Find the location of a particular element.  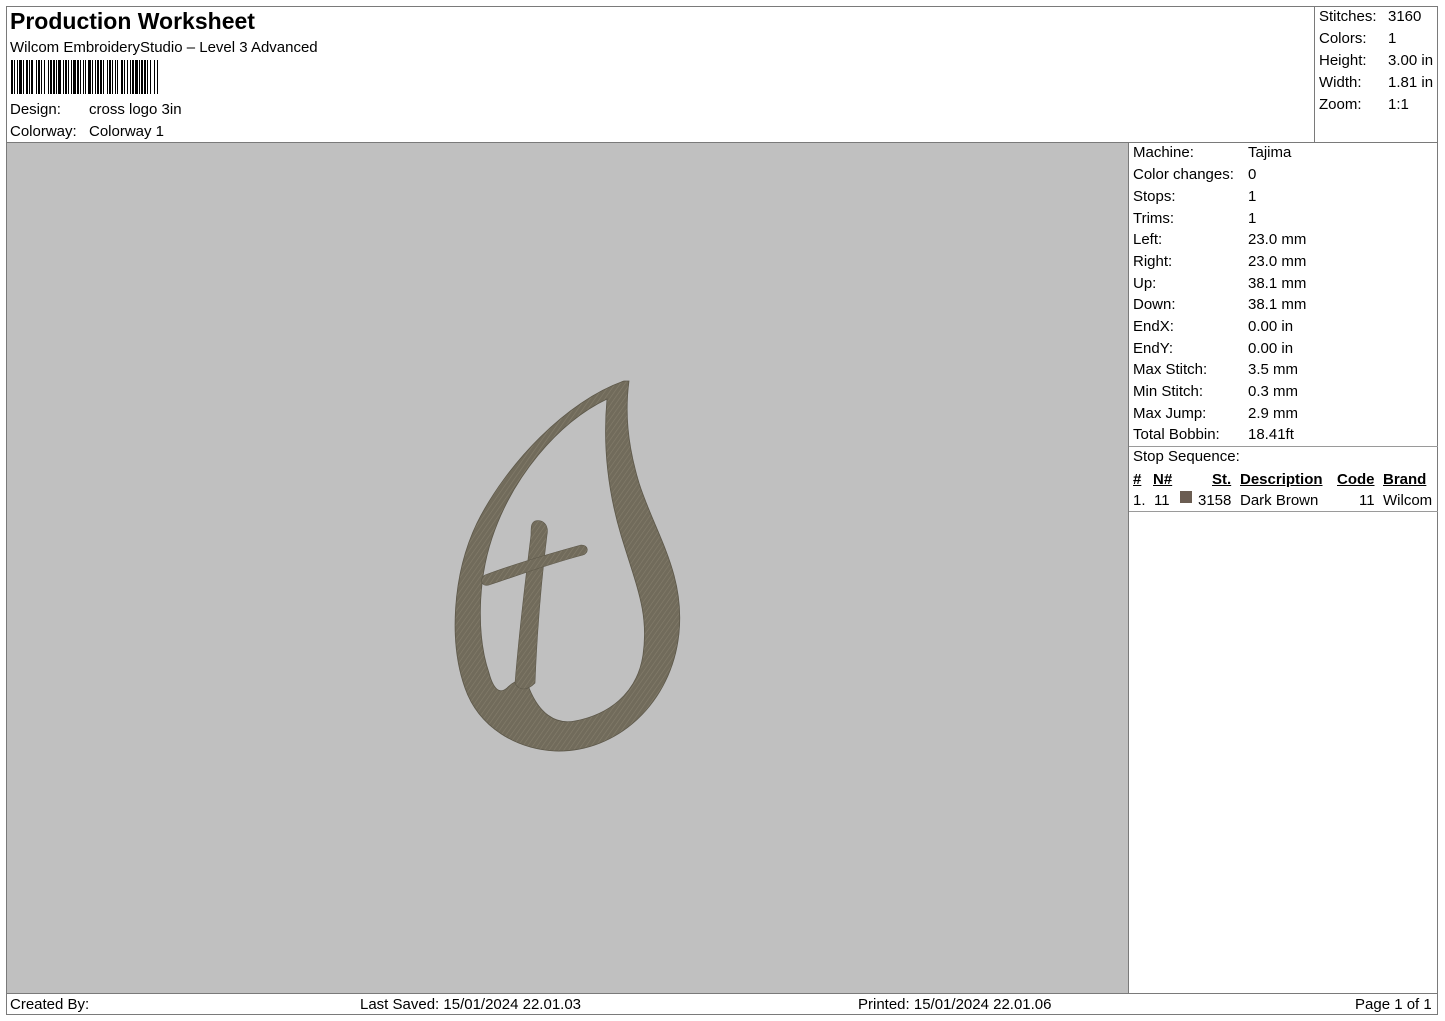

row-code: 11 is located at coordinates (1367, 500).